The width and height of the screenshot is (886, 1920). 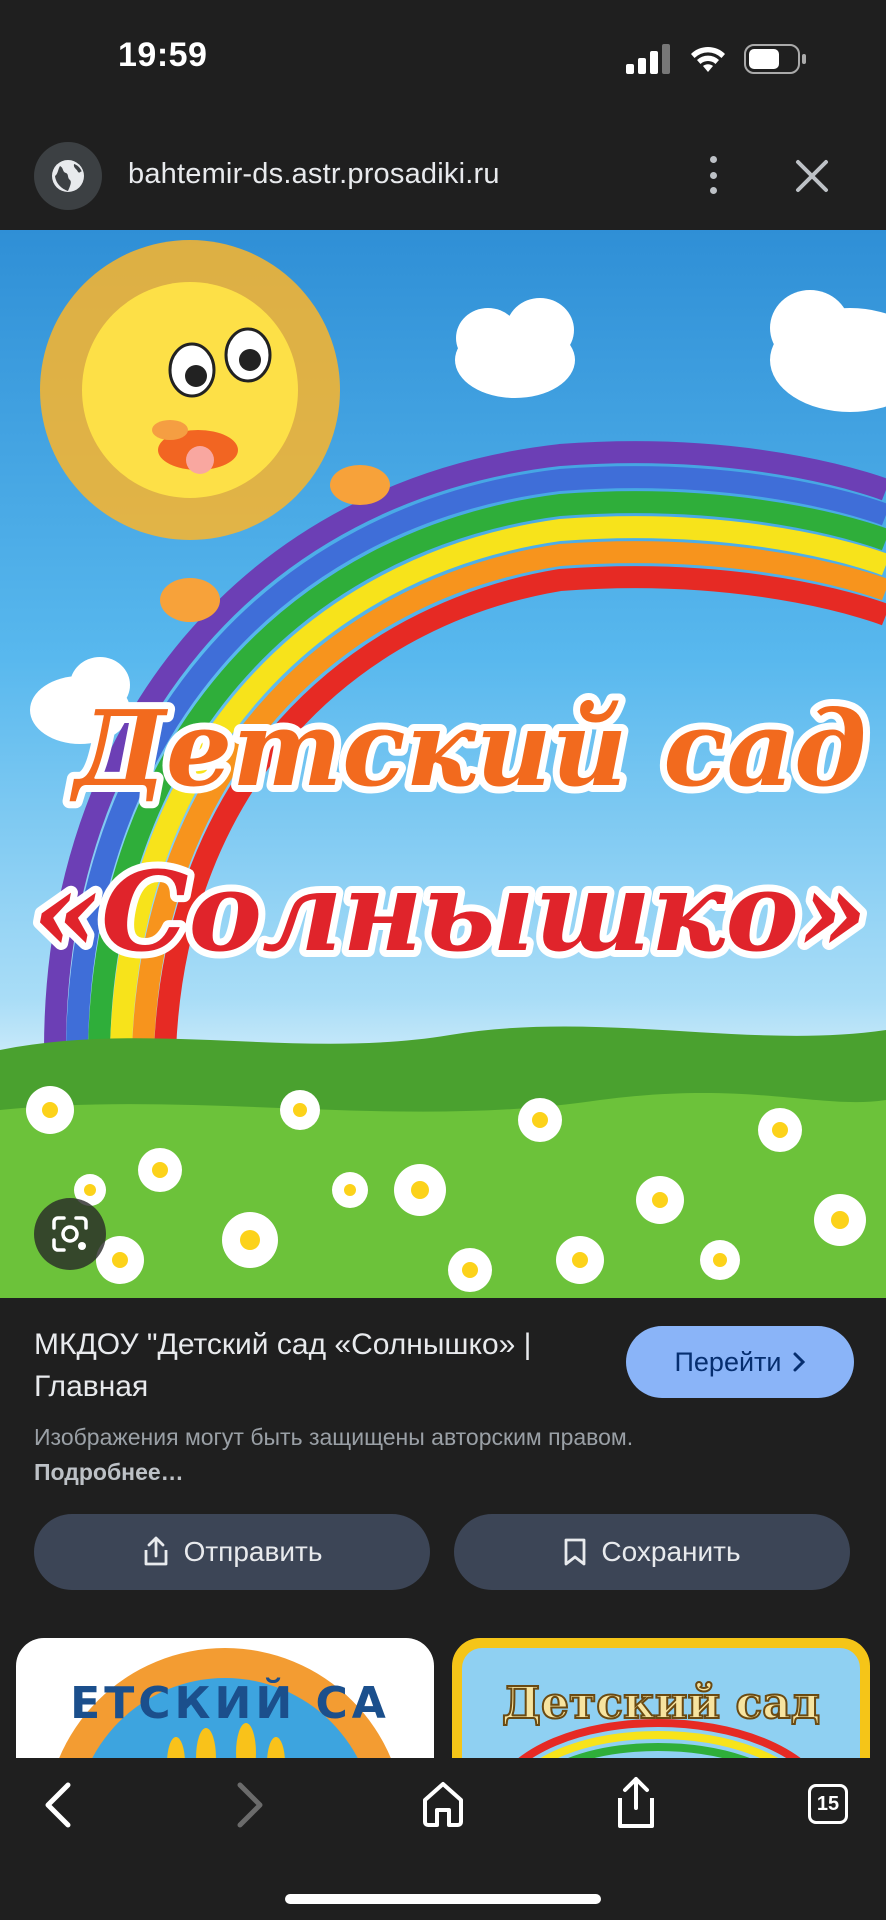 What do you see at coordinates (449, 911) in the screenshot?
I see `hero-line2: «Солнышко»` at bounding box center [449, 911].